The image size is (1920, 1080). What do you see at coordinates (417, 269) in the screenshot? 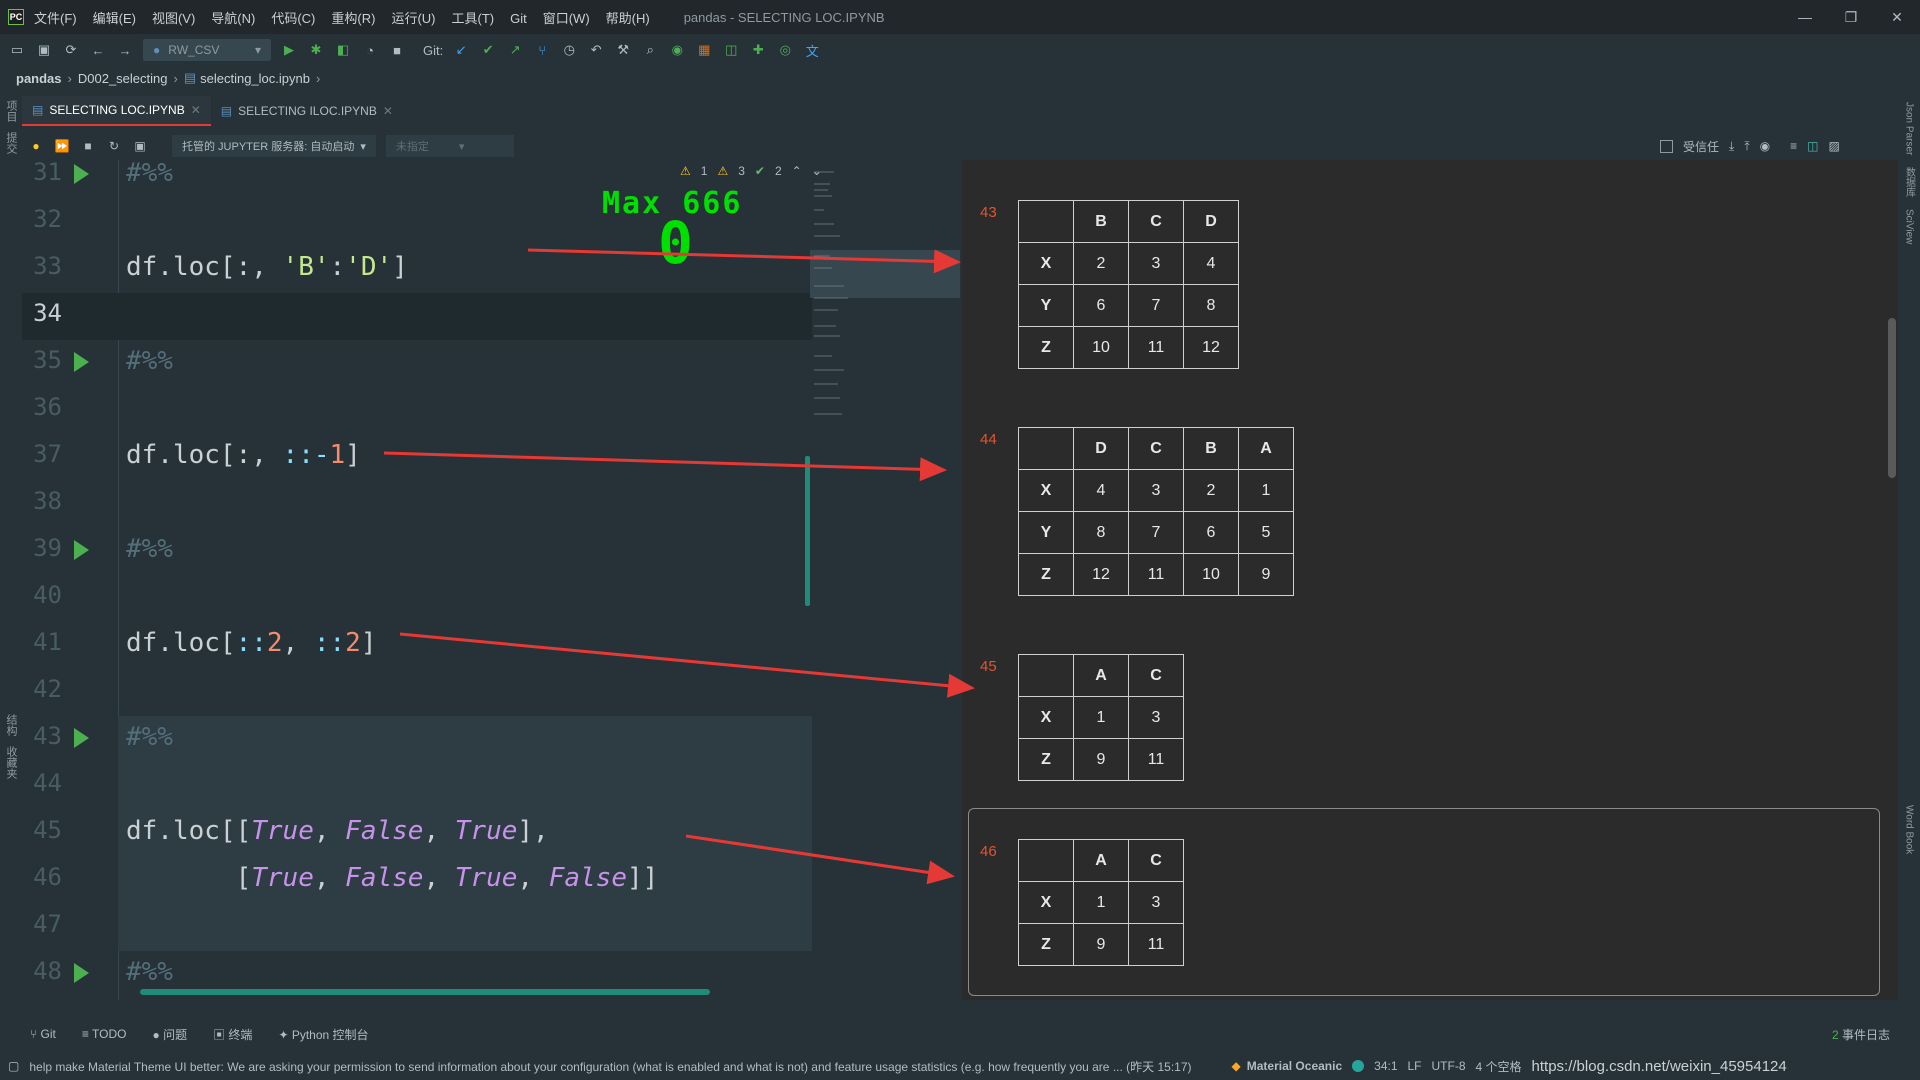
I see `code-line: 33 df.loc[:, 'B':'D']` at bounding box center [417, 269].